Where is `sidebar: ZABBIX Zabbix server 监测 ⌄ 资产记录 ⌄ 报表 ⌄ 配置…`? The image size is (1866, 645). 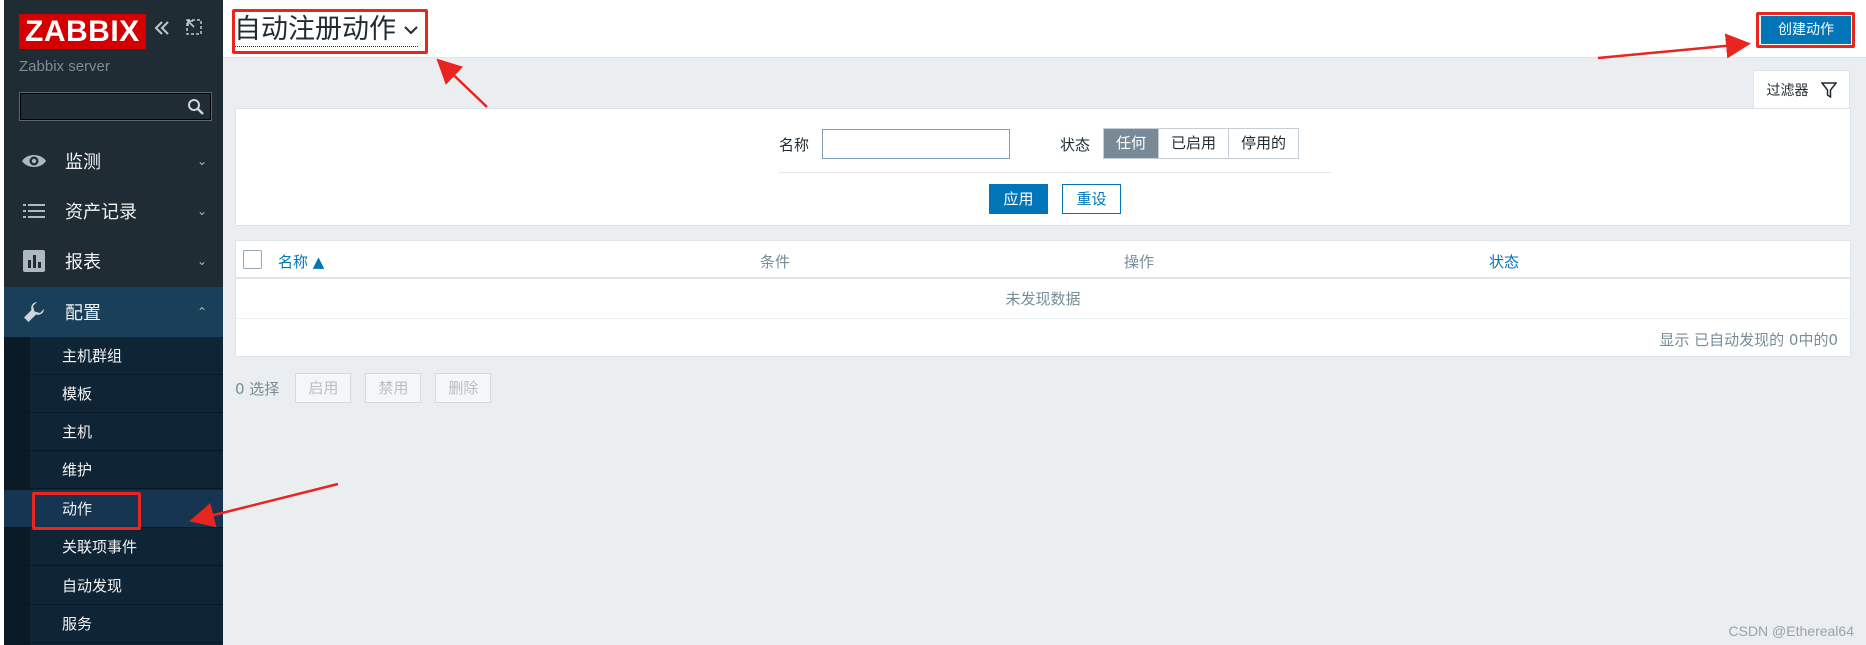
sidebar: ZABBIX Zabbix server 监测 ⌄ 资产记录 ⌄ 报表 ⌄ 配置… is located at coordinates (113, 322).